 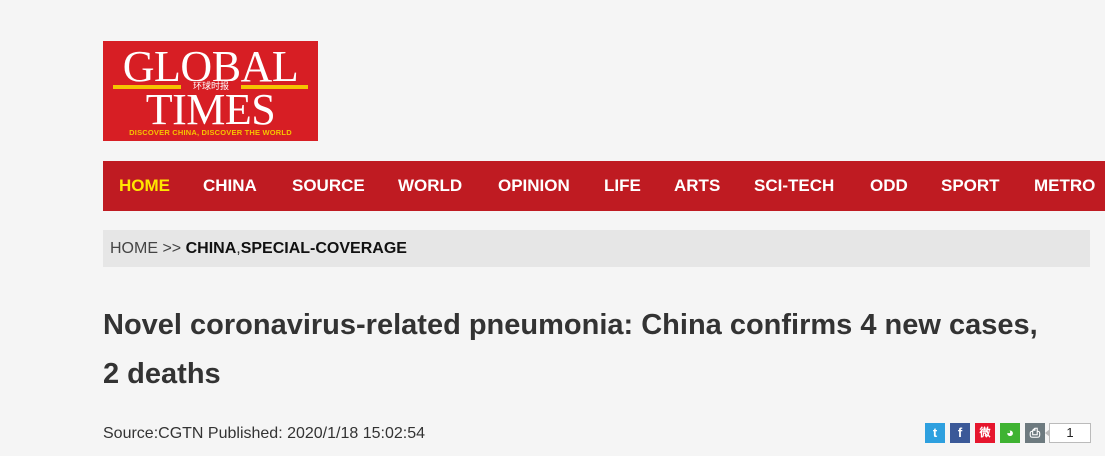 I want to click on nav-item-sci-tech: SCI-TECH, so click(x=794, y=186).